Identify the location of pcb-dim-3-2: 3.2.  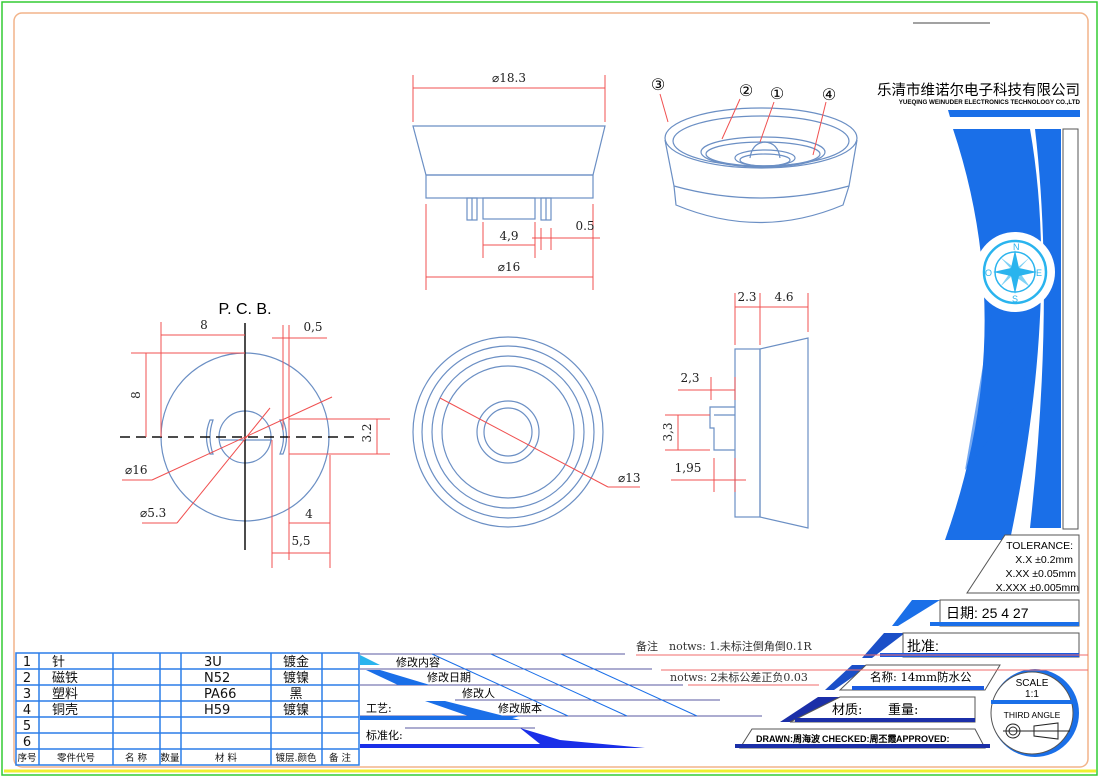
(367, 432).